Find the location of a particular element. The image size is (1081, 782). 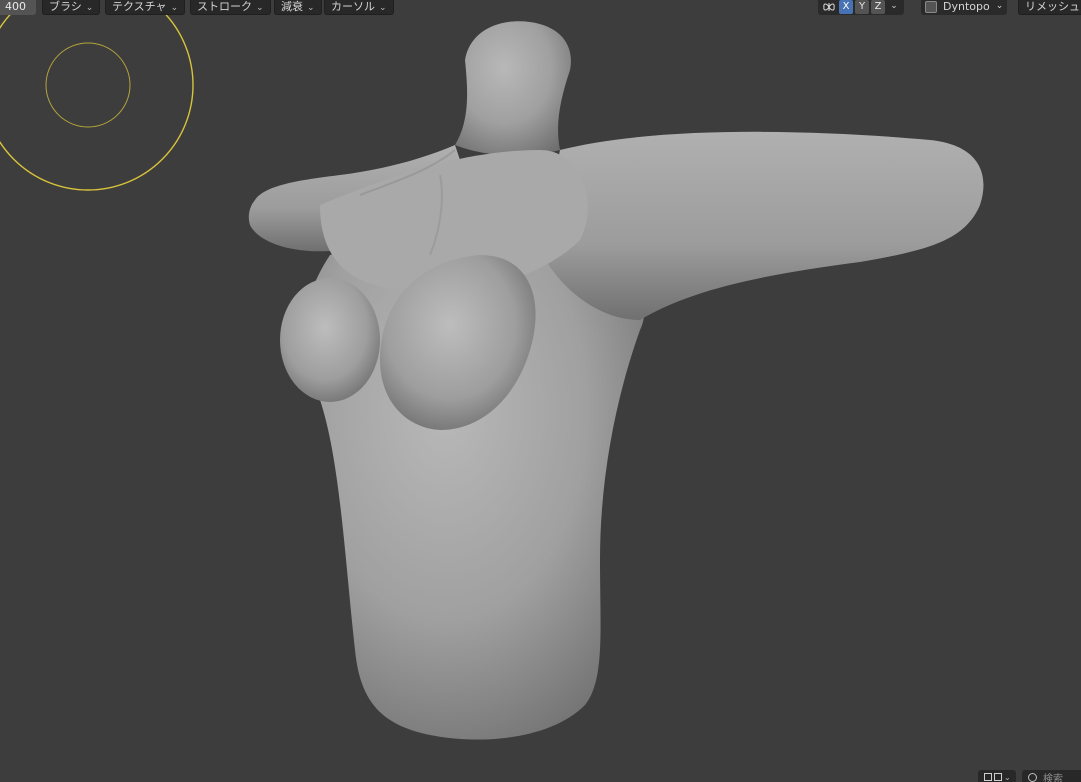

search-placeholder: 検索 is located at coordinates (1053, 777).